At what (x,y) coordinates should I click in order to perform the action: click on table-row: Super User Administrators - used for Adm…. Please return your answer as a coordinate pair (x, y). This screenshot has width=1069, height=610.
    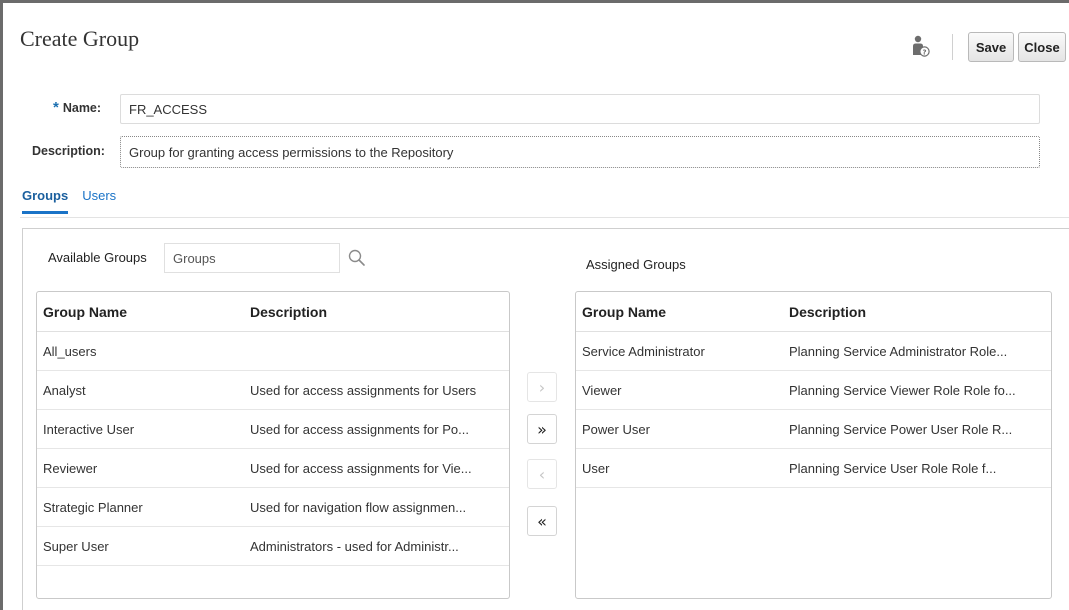
    Looking at the image, I should click on (273, 546).